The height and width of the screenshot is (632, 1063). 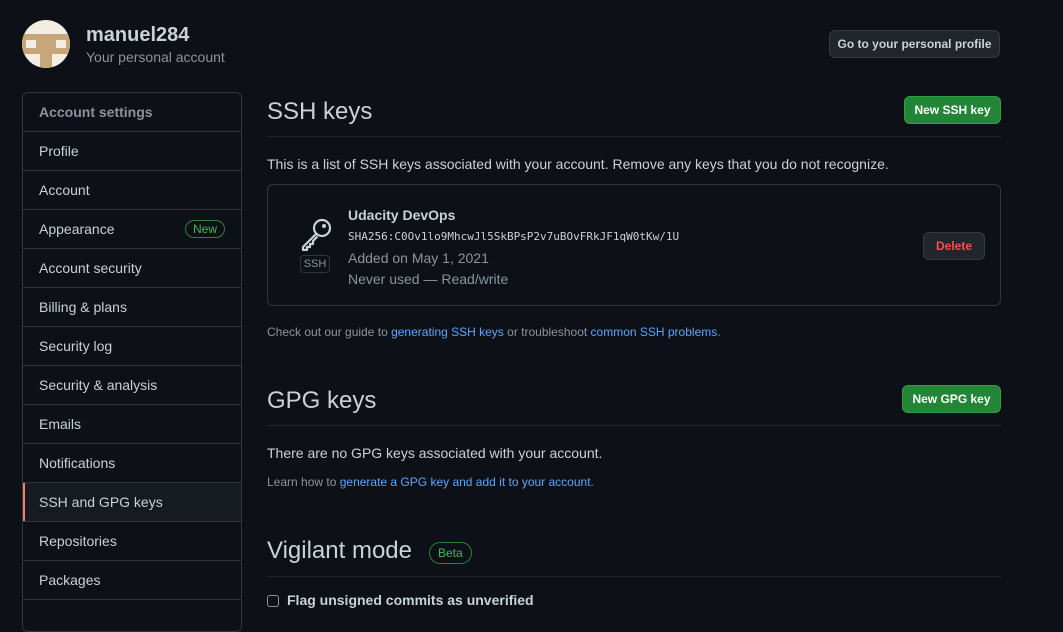 What do you see at coordinates (132, 190) in the screenshot?
I see `sidebar-item-account: Account` at bounding box center [132, 190].